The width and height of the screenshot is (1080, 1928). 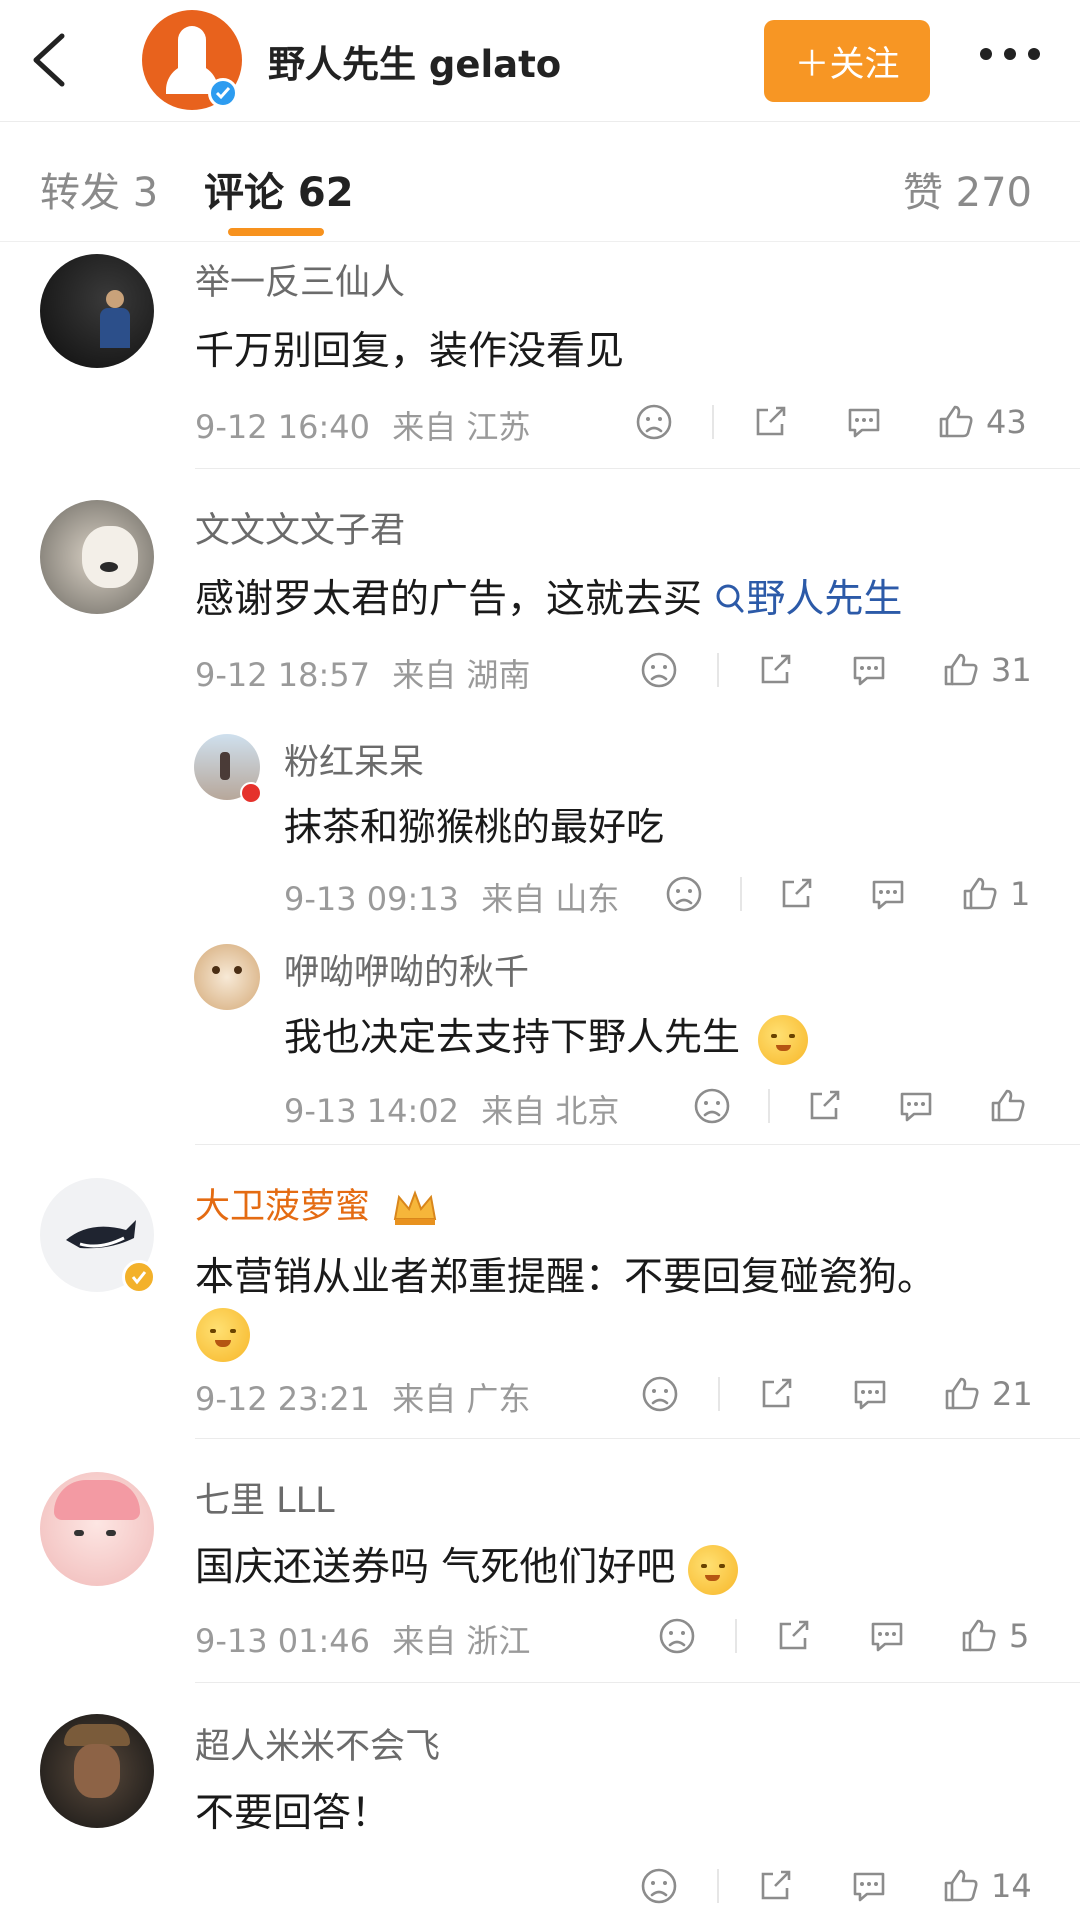 I want to click on comment-text-body: 感谢罗太君的广告，这就去买, so click(x=449, y=599).